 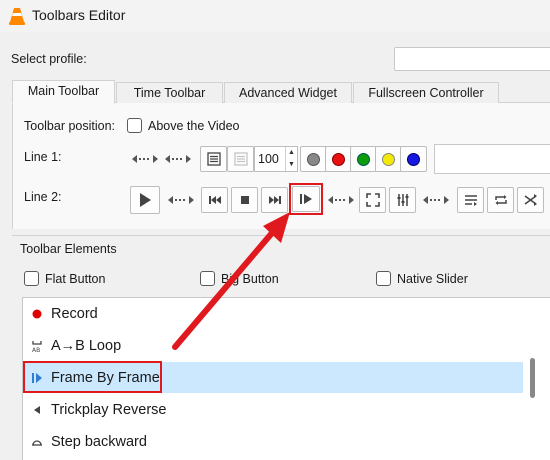 What do you see at coordinates (63, 92) in the screenshot?
I see `tab-main-toolbar: Main Toolbar` at bounding box center [63, 92].